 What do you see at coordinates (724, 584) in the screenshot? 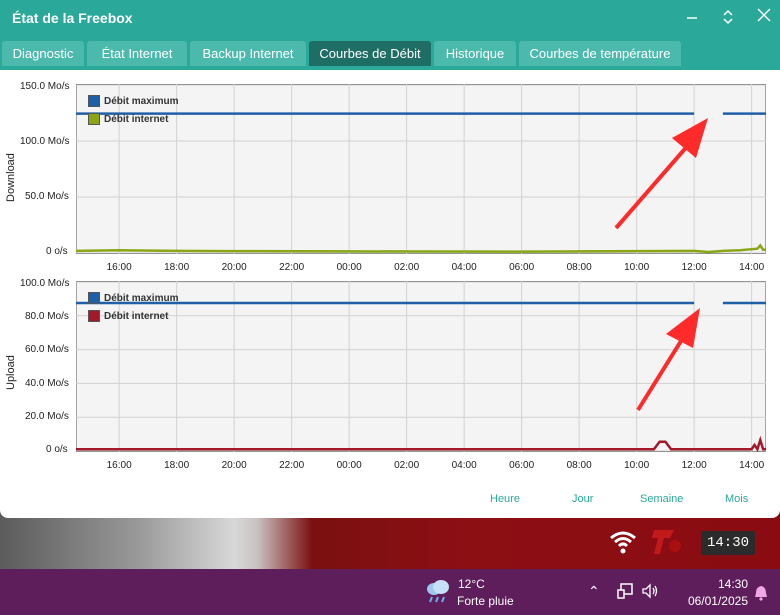
I see `taskbar-time: 14:30` at bounding box center [724, 584].